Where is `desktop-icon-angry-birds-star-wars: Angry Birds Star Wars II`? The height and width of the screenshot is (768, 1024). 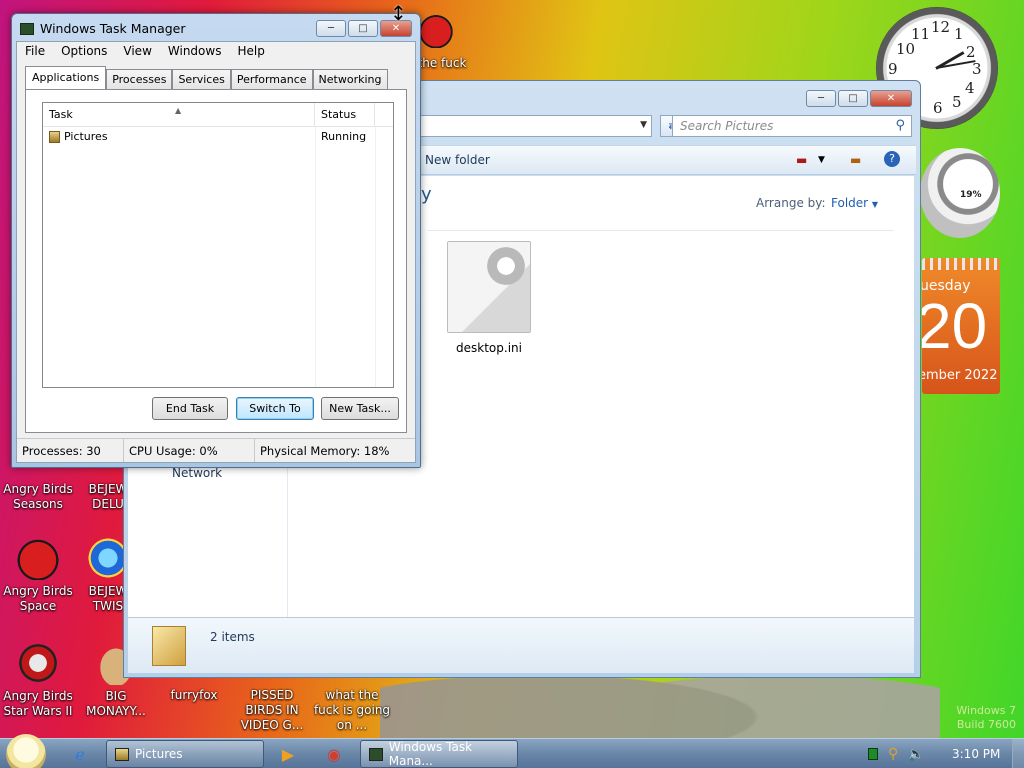 desktop-icon-angry-birds-star-wars: Angry Birds Star Wars II is located at coordinates (38, 680).